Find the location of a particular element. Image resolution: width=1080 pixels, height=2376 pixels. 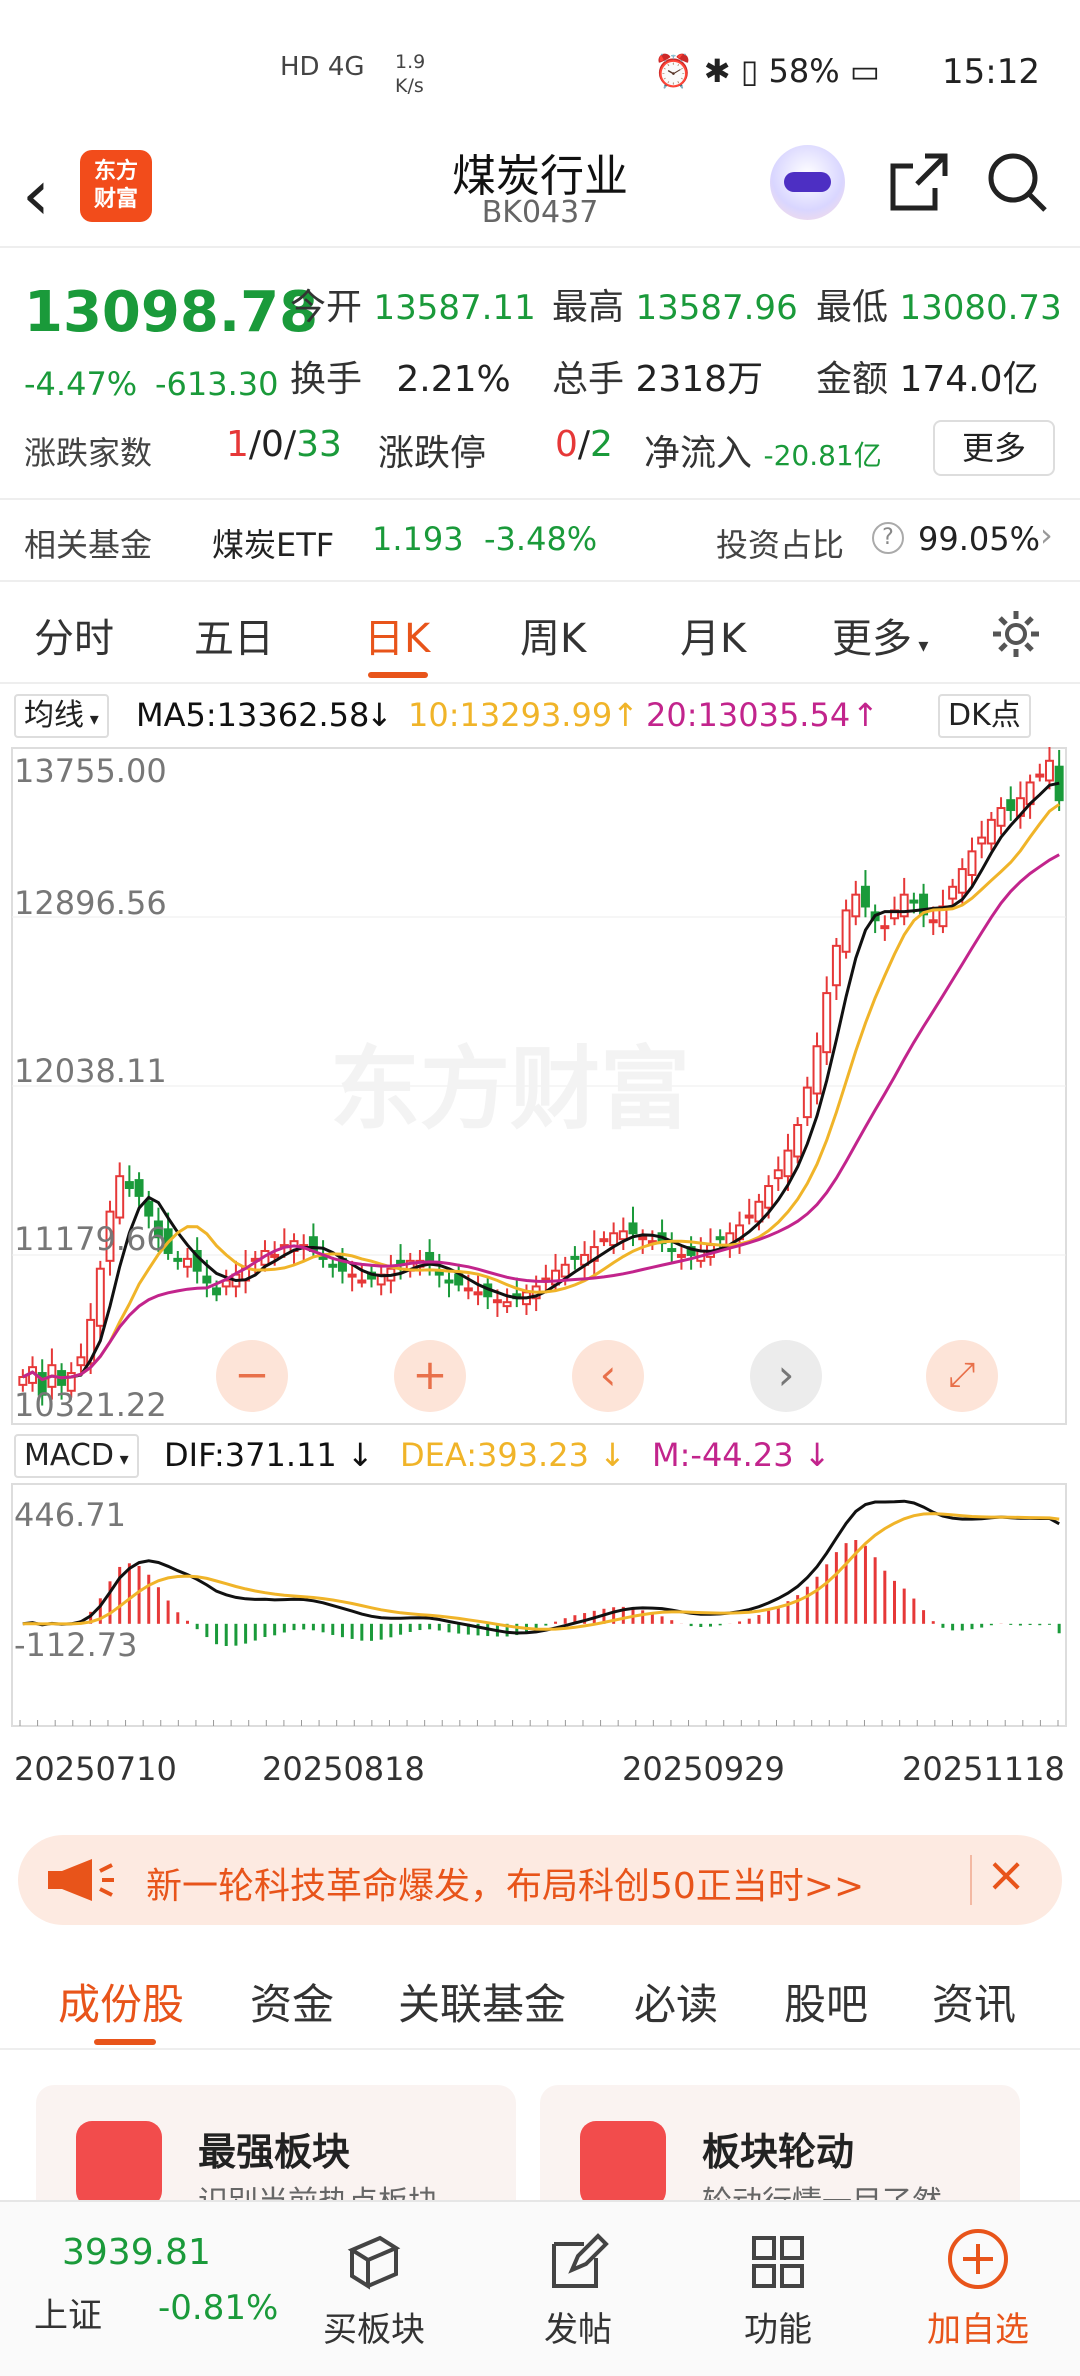

clock: 15:12 is located at coordinates (991, 72).